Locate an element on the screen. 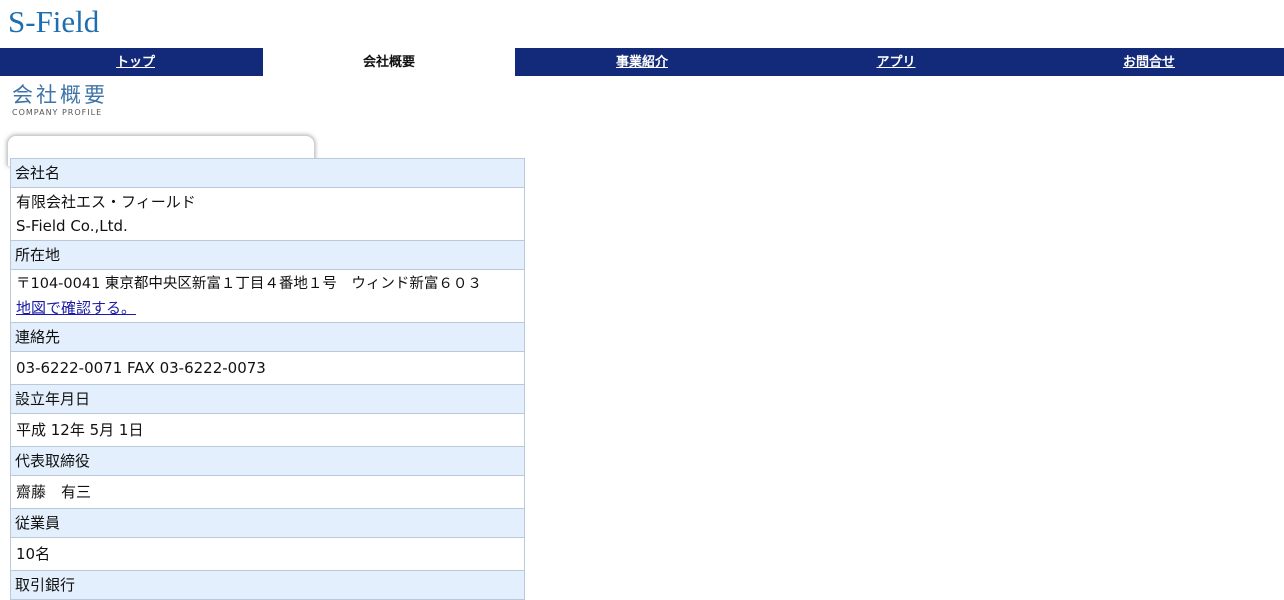 Image resolution: width=1284 pixels, height=600 pixels. nav-item-business: 事業紹介 is located at coordinates (642, 62).